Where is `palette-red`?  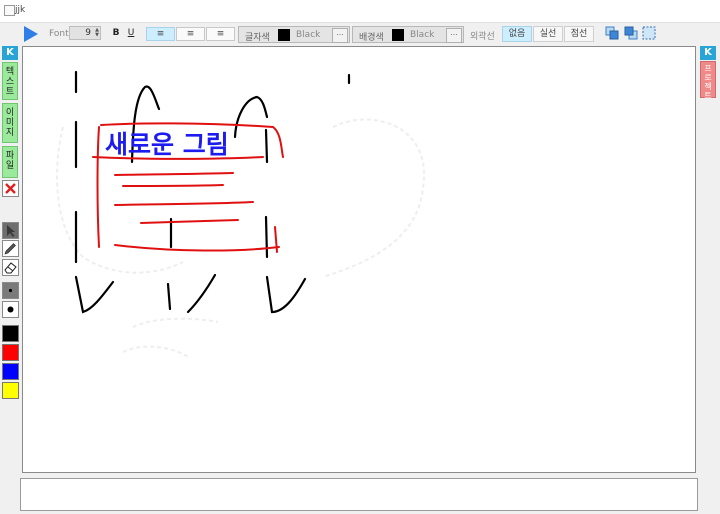 palette-red is located at coordinates (10, 352).